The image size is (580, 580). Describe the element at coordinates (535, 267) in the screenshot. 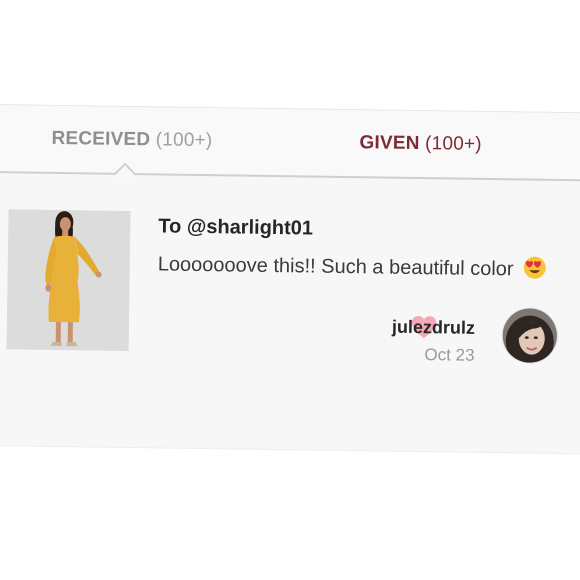

I see `heart-eyes-icon` at that location.